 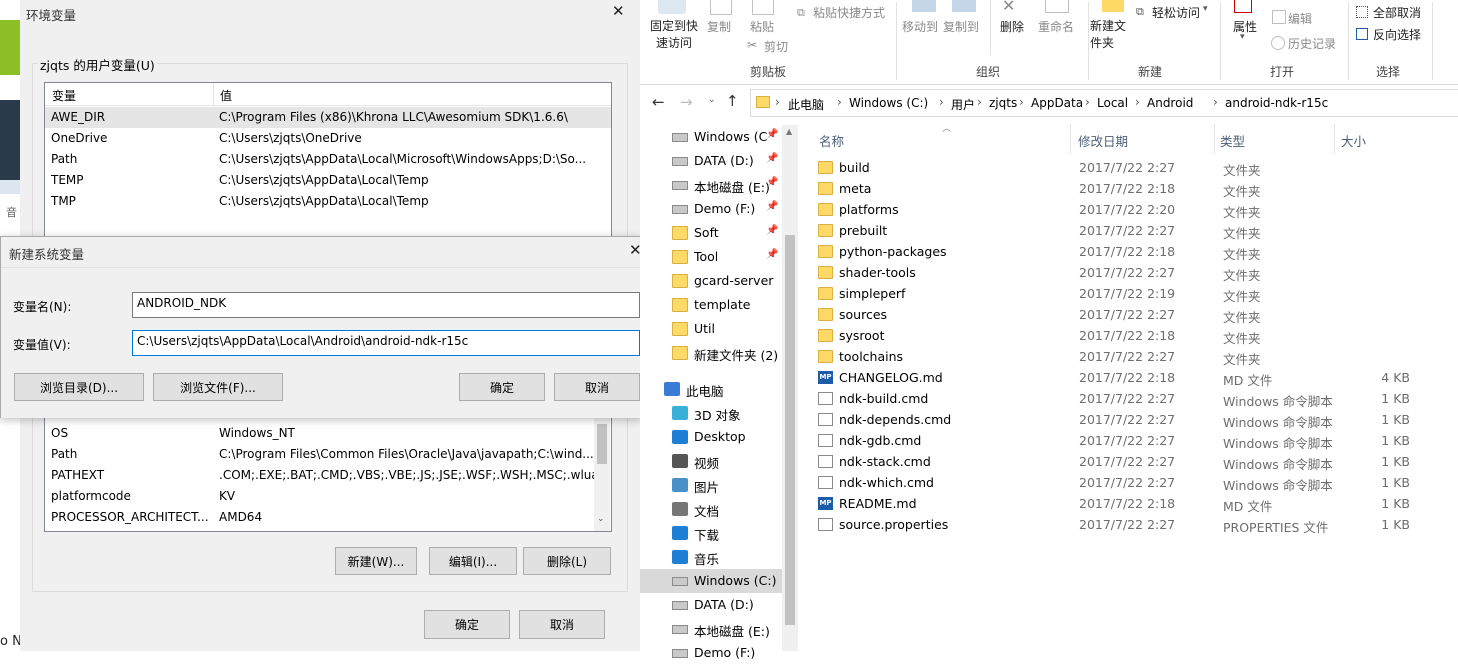 What do you see at coordinates (732, 101) in the screenshot?
I see `up-arrow-icon: ↑` at bounding box center [732, 101].